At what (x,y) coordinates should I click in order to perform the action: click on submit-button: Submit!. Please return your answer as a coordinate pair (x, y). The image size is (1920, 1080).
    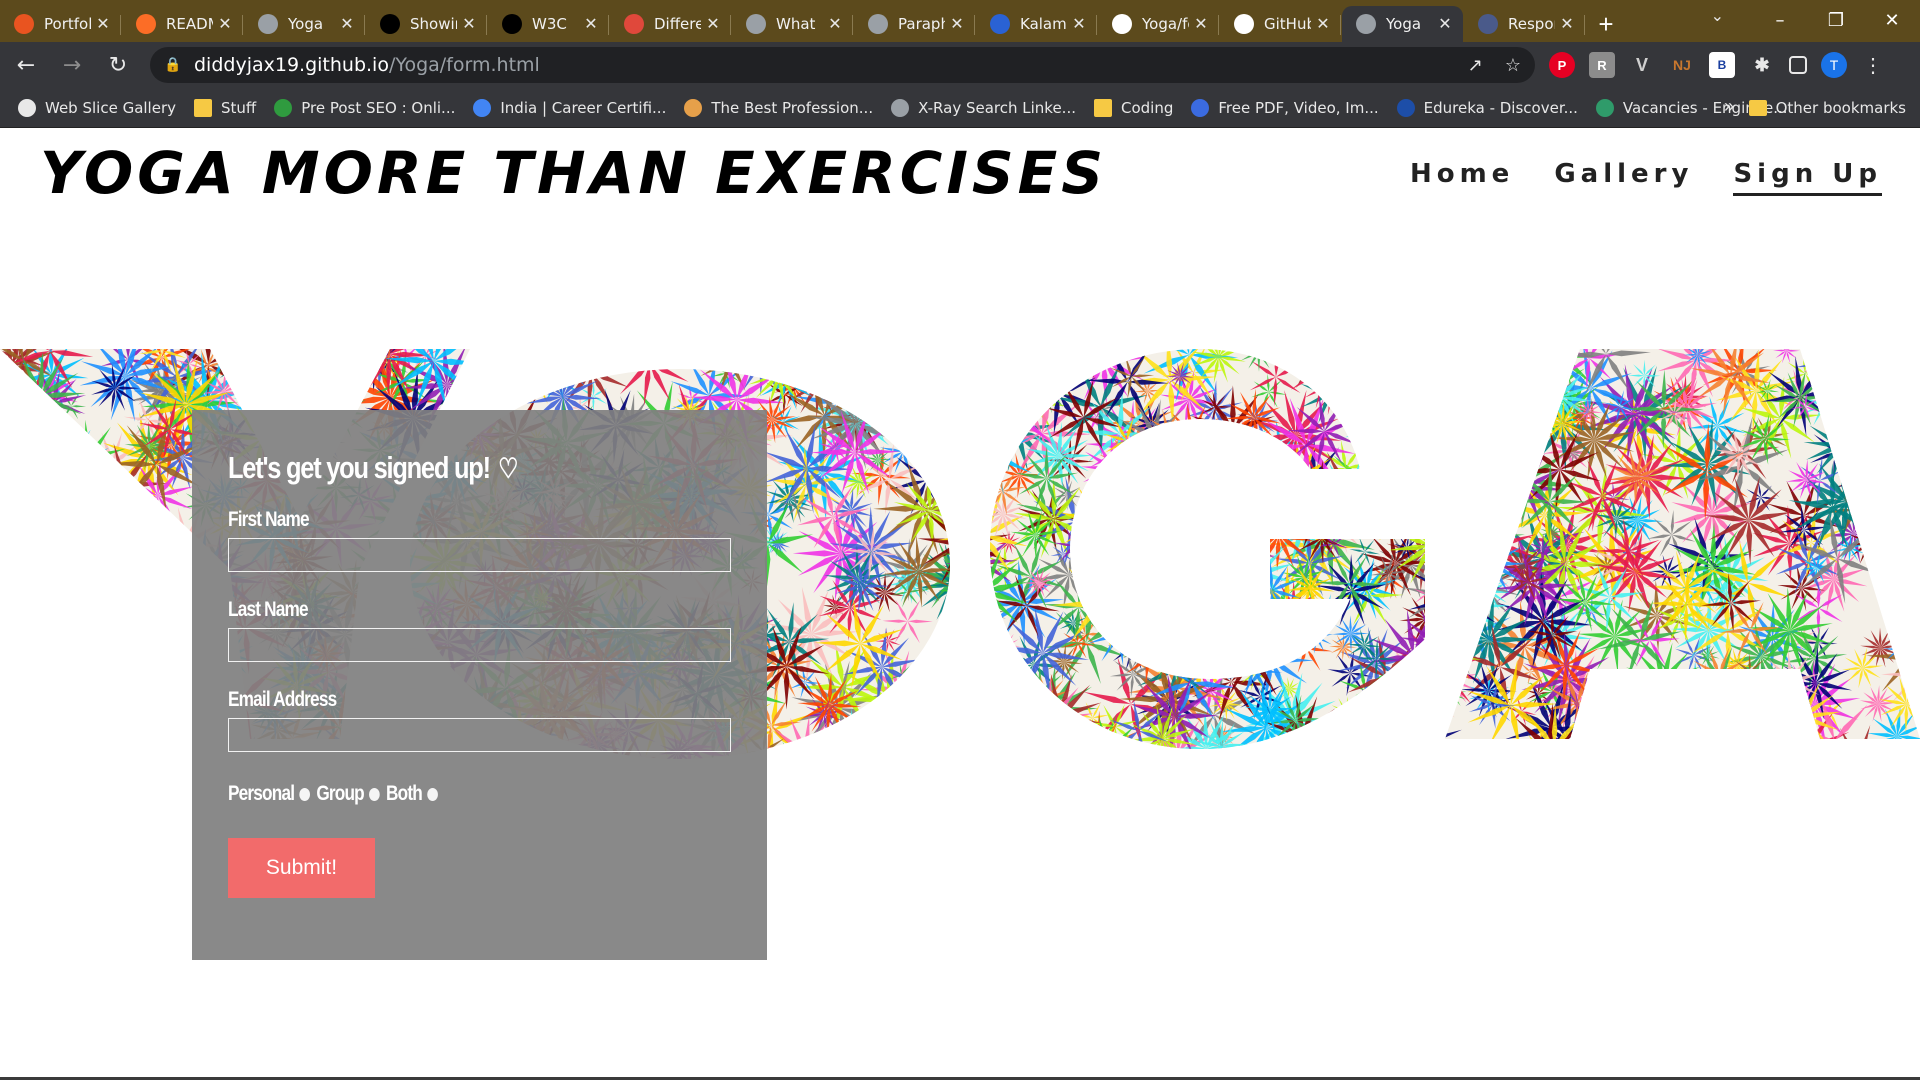
    Looking at the image, I should click on (301, 868).